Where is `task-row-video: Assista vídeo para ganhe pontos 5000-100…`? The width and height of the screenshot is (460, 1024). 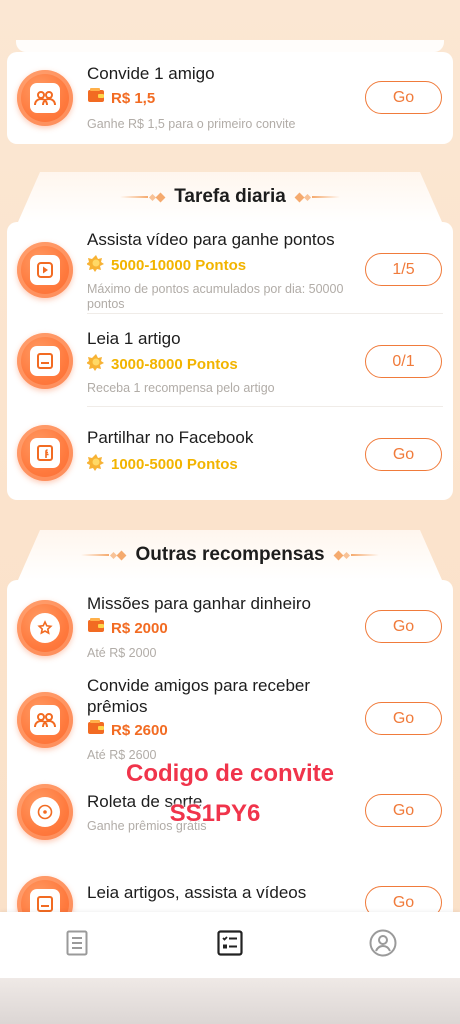
task-row-video: Assista vídeo para ganhe pontos 5000-100… is located at coordinates (230, 268).